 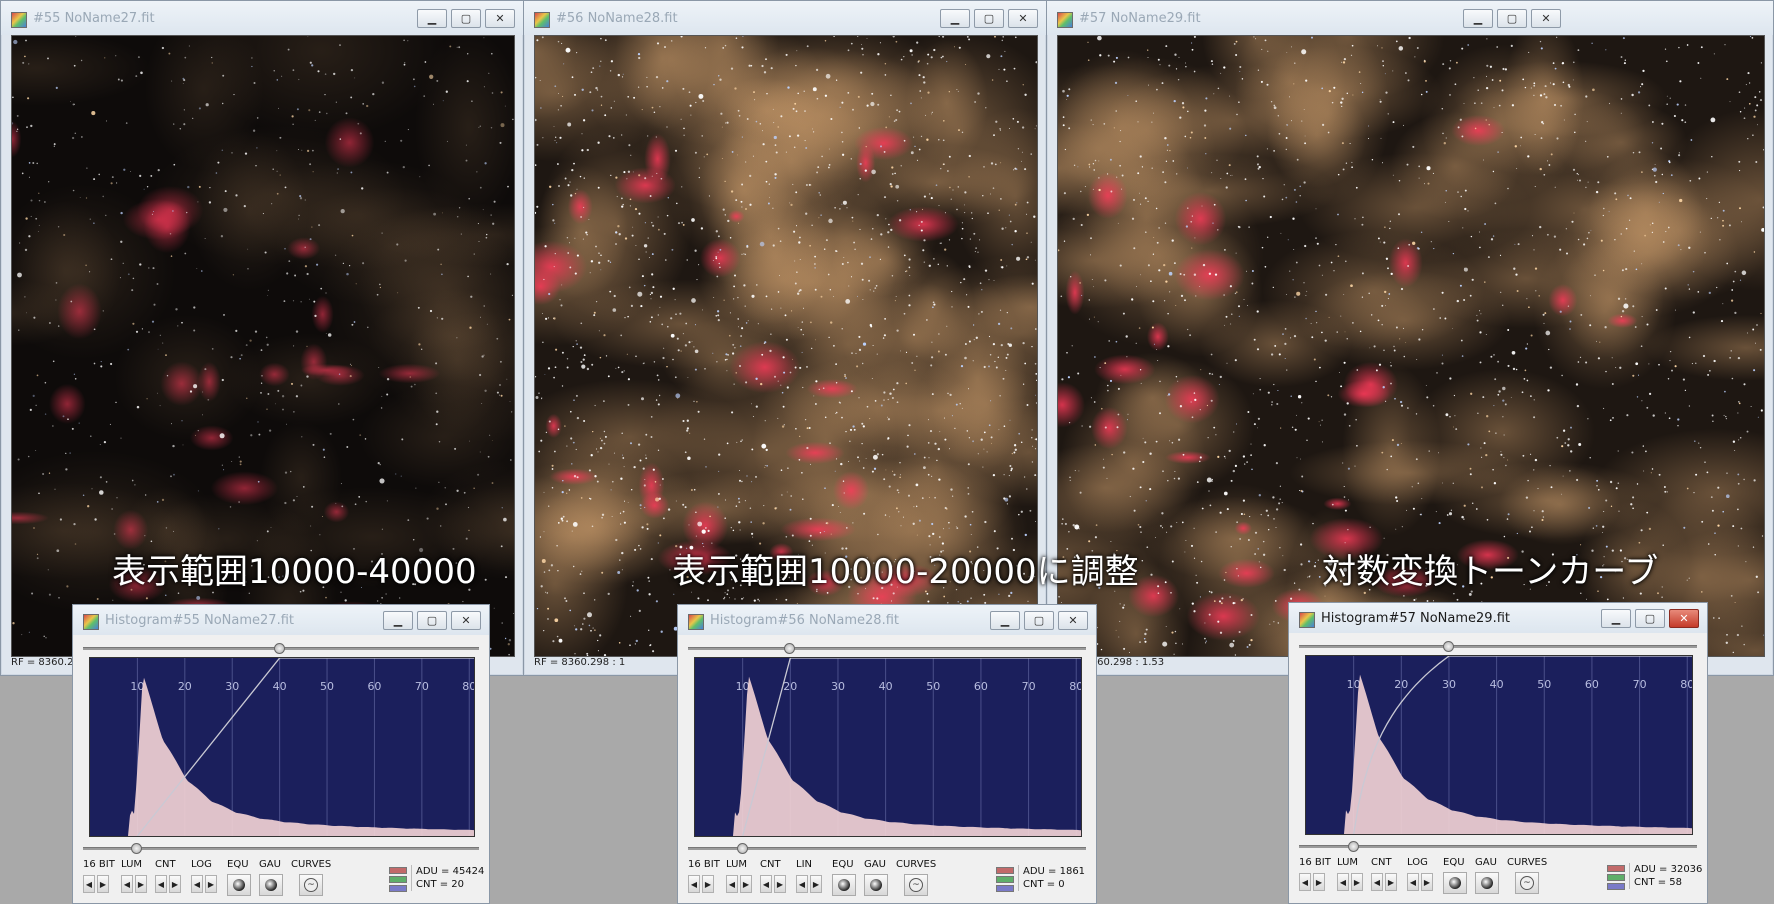 What do you see at coordinates (1005, 880) in the screenshot?
I see `channel-swatches` at bounding box center [1005, 880].